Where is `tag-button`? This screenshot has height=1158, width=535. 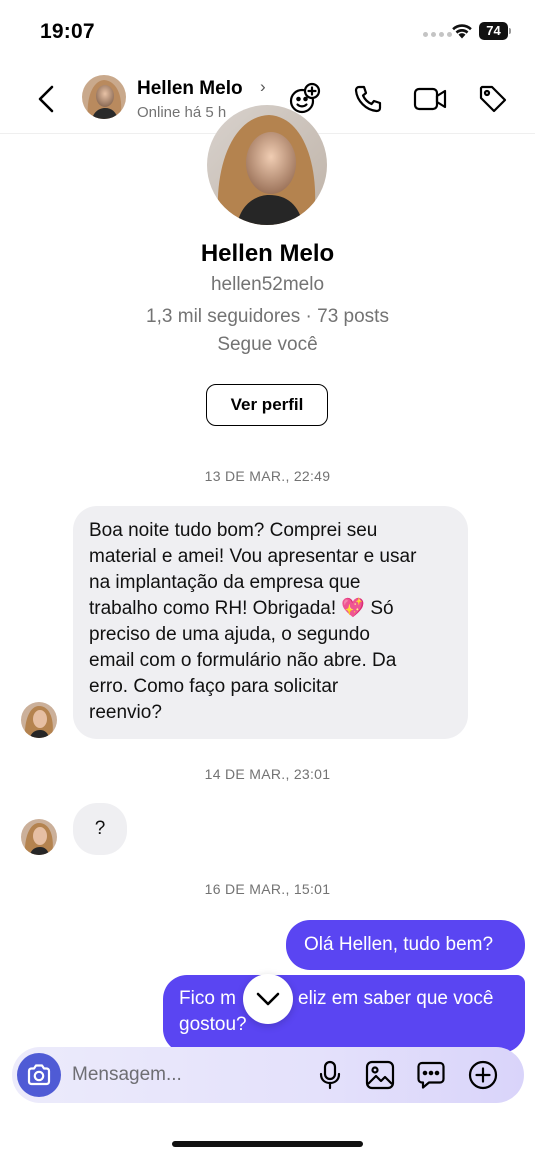 tag-button is located at coordinates (493, 99).